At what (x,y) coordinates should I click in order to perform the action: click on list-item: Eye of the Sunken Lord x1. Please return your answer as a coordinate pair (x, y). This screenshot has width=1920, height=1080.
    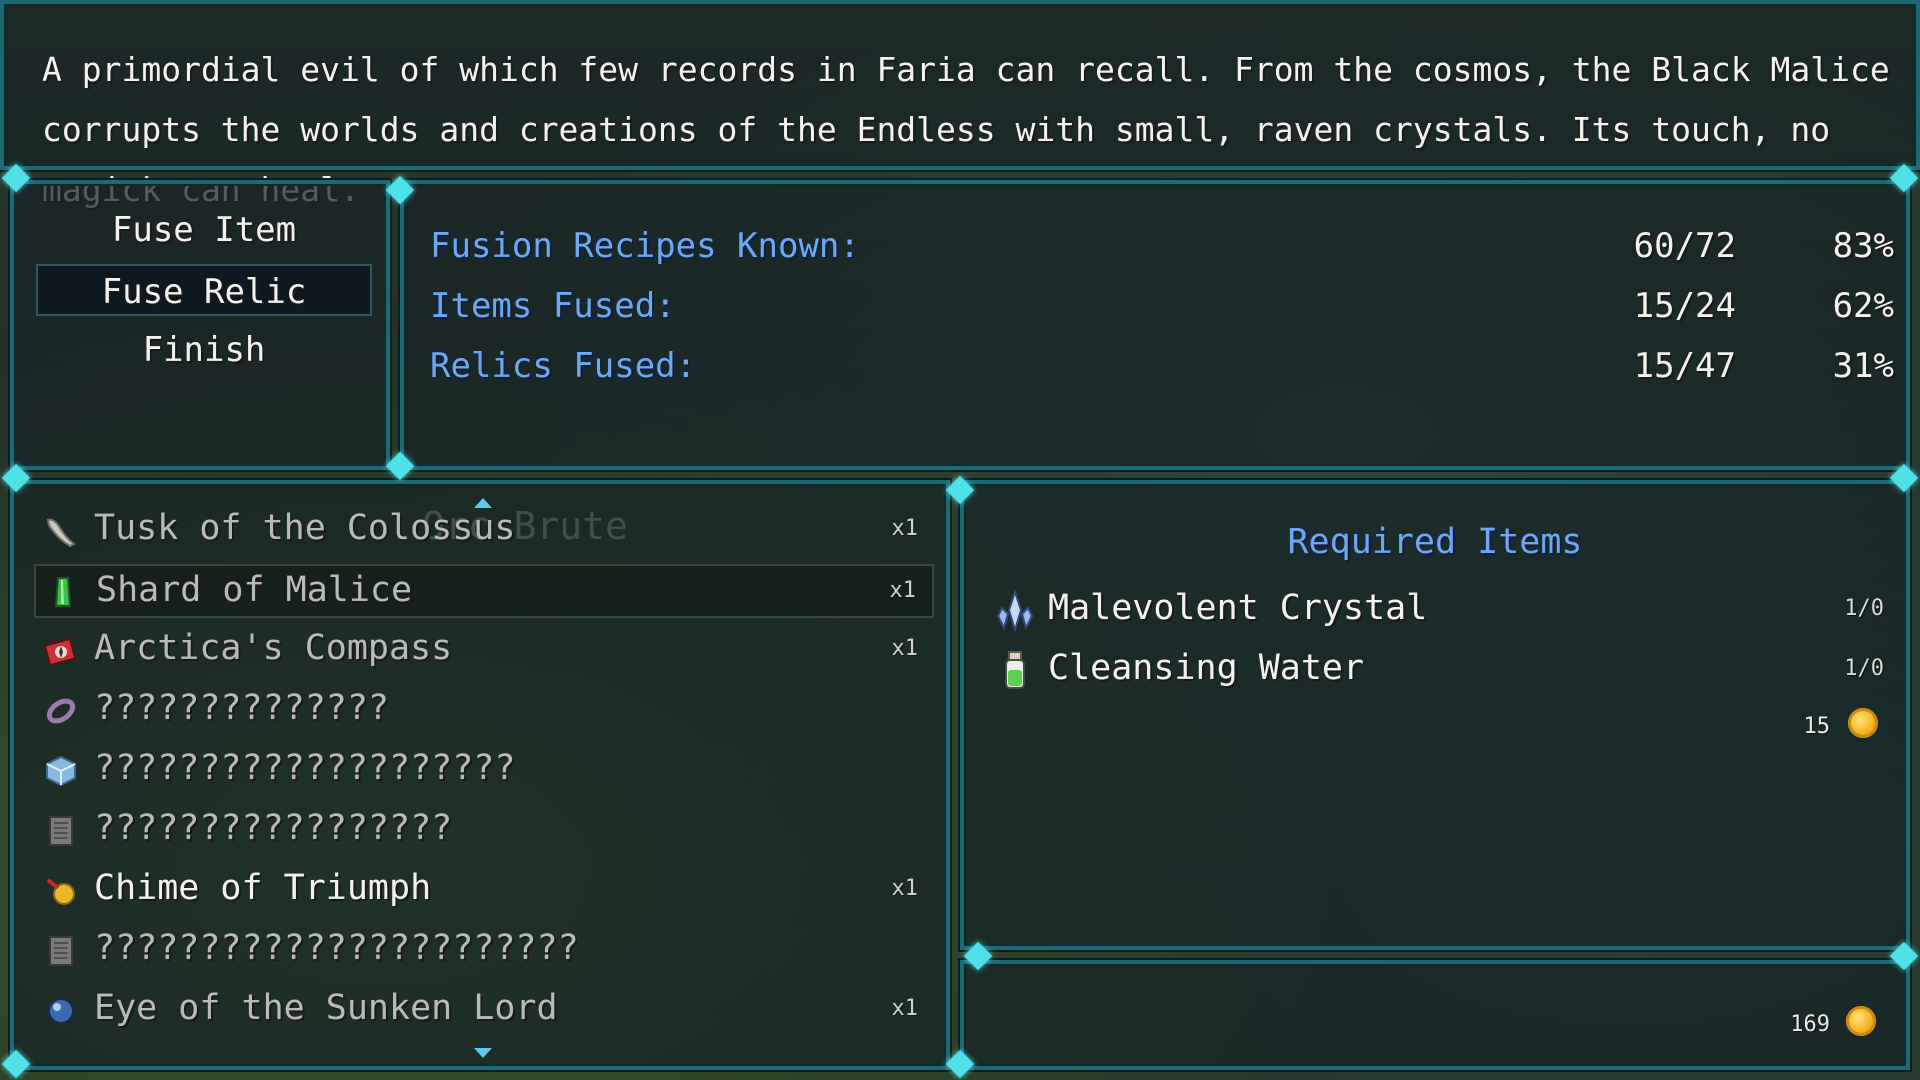
    Looking at the image, I should click on (484, 1011).